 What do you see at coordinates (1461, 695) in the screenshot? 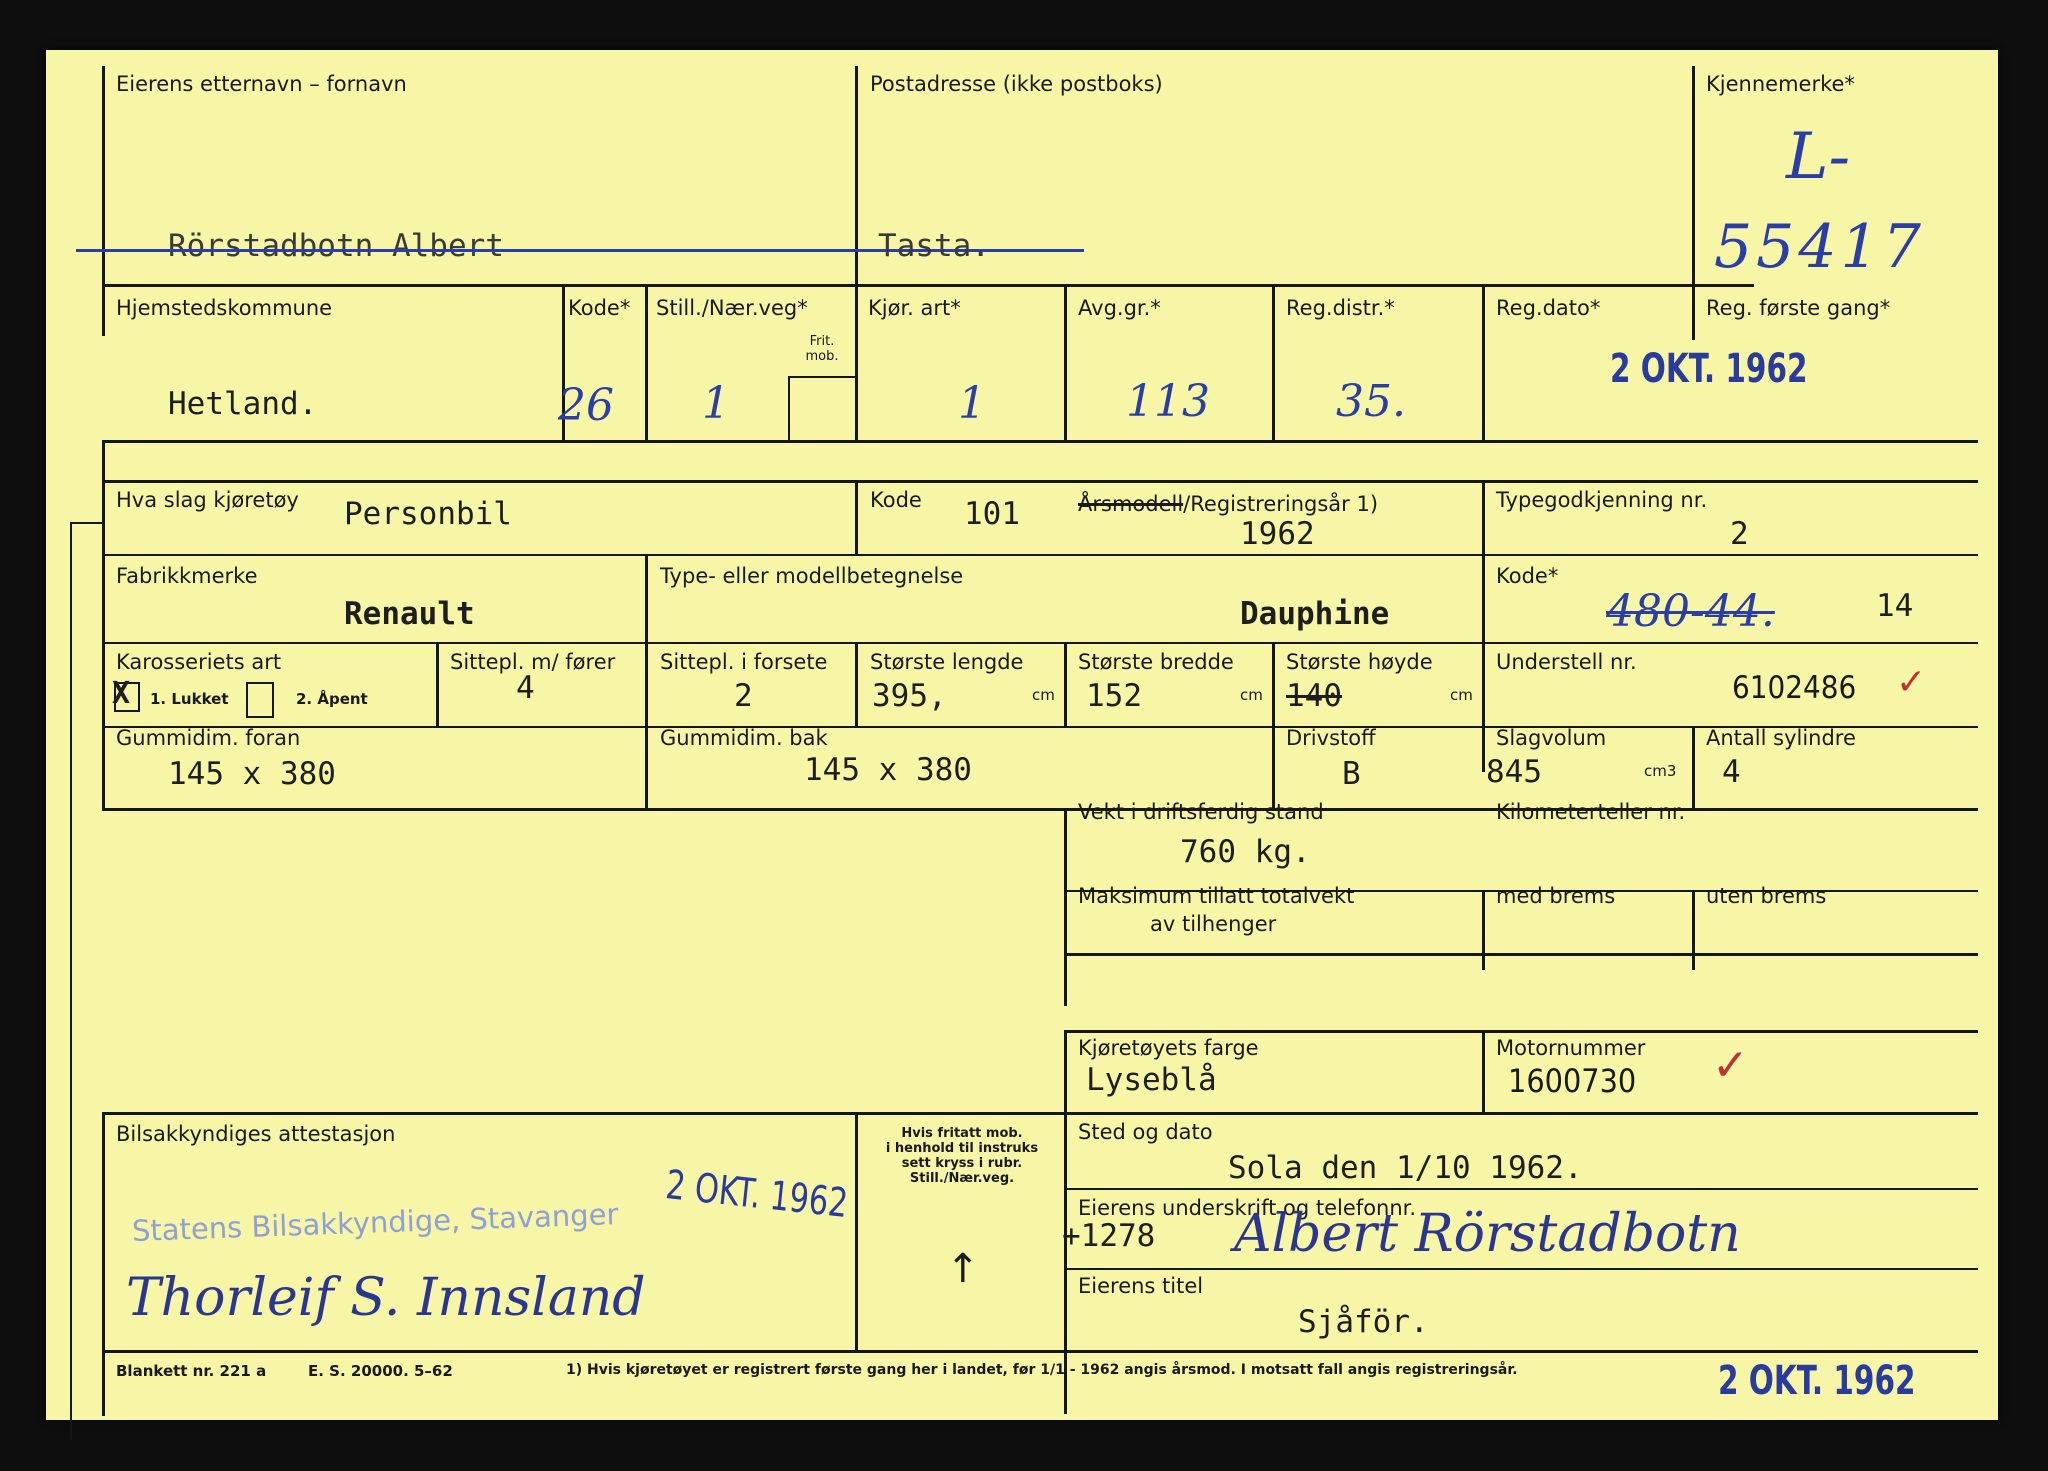
I see `height-unit: cm` at bounding box center [1461, 695].